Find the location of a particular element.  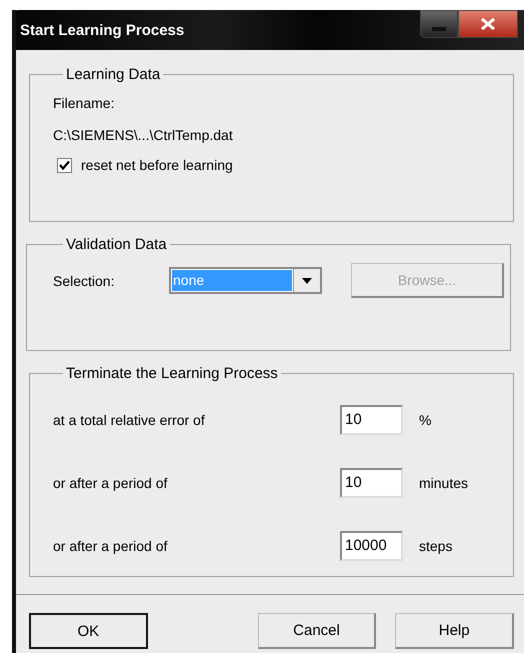

filename-label: Filename: is located at coordinates (84, 104).